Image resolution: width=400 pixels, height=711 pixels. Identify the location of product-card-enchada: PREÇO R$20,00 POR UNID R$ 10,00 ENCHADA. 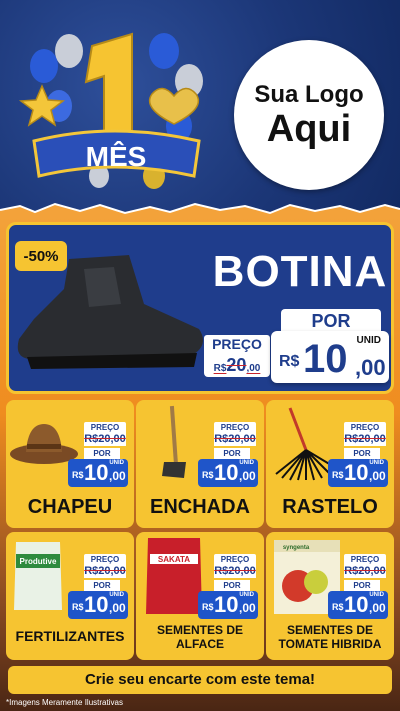
(200, 464).